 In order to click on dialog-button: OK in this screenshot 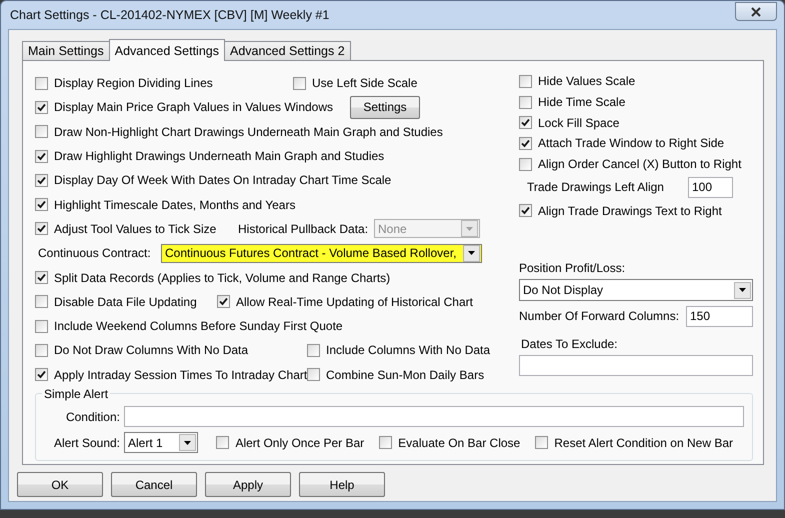, I will do `click(60, 484)`.